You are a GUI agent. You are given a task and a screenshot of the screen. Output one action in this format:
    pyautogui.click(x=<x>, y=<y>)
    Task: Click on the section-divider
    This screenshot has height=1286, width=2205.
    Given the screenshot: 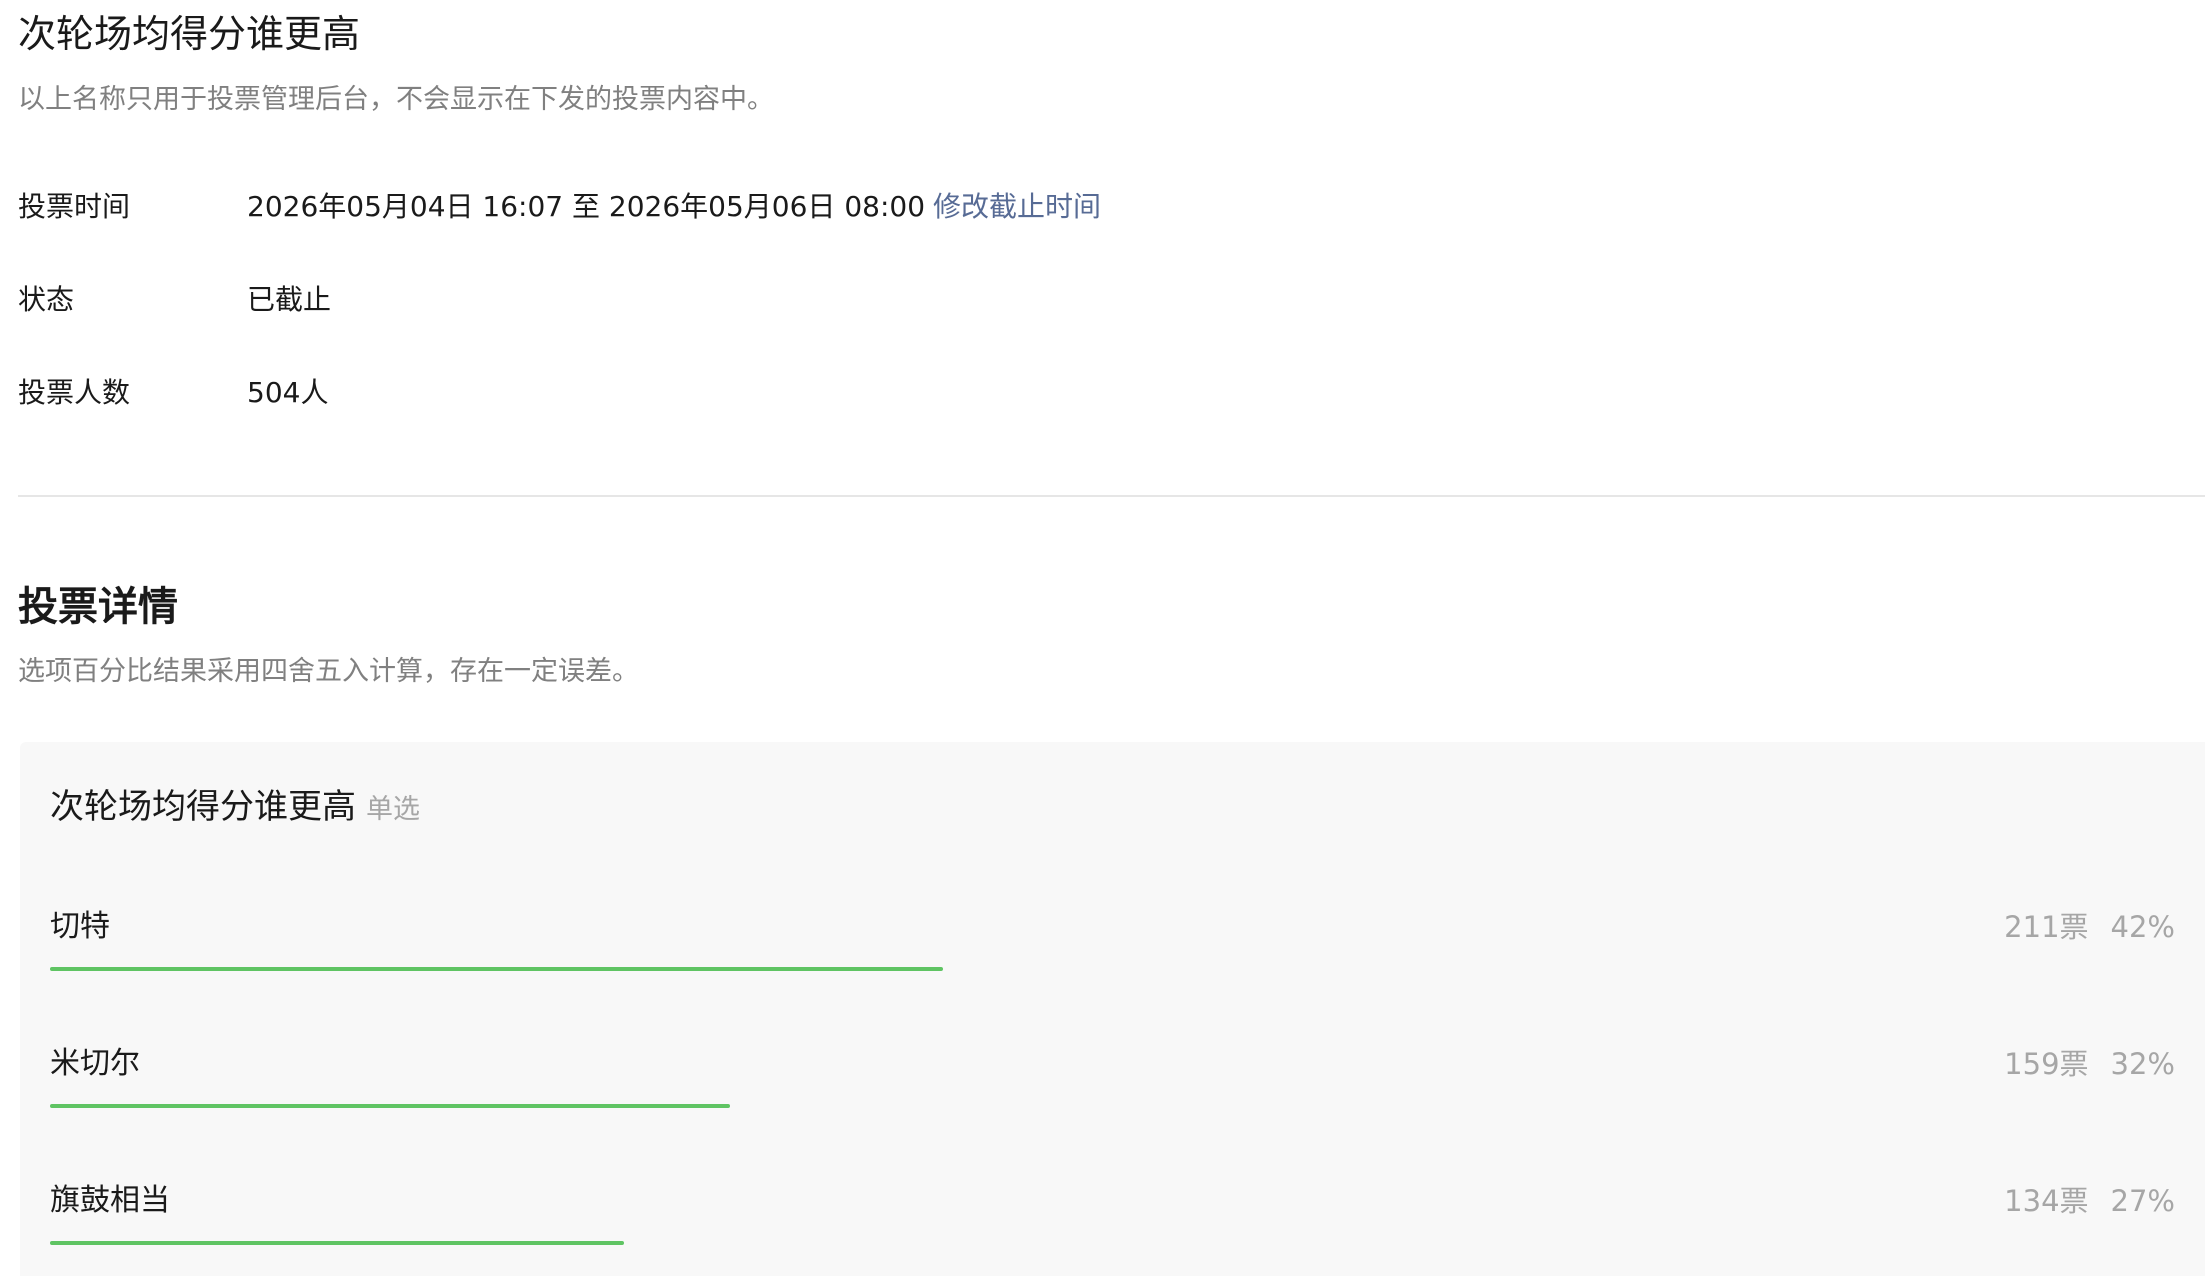 What is the action you would take?
    pyautogui.click(x=1111, y=496)
    